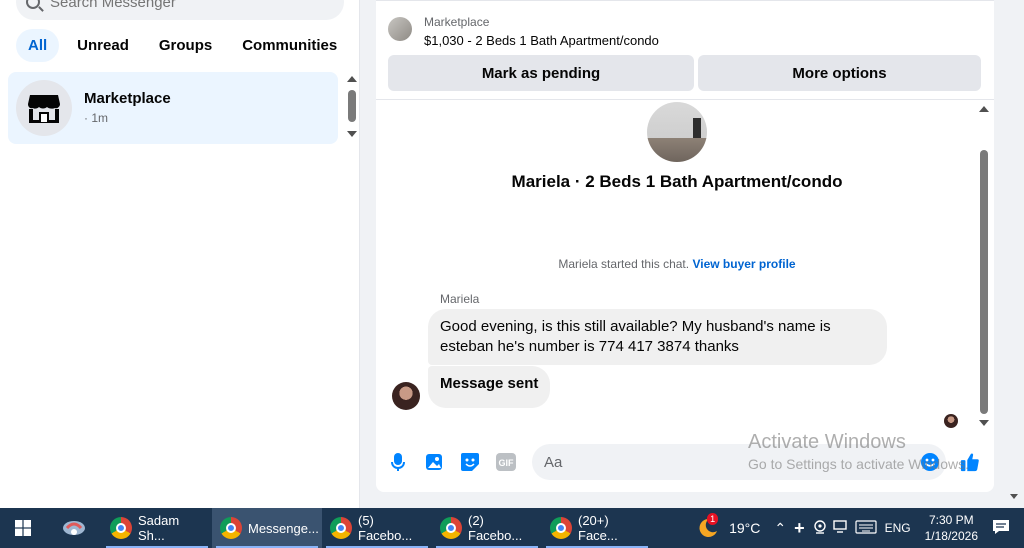 The width and height of the screenshot is (1024, 548). What do you see at coordinates (827, 442) in the screenshot?
I see `watermark-title: Activate Windows` at bounding box center [827, 442].